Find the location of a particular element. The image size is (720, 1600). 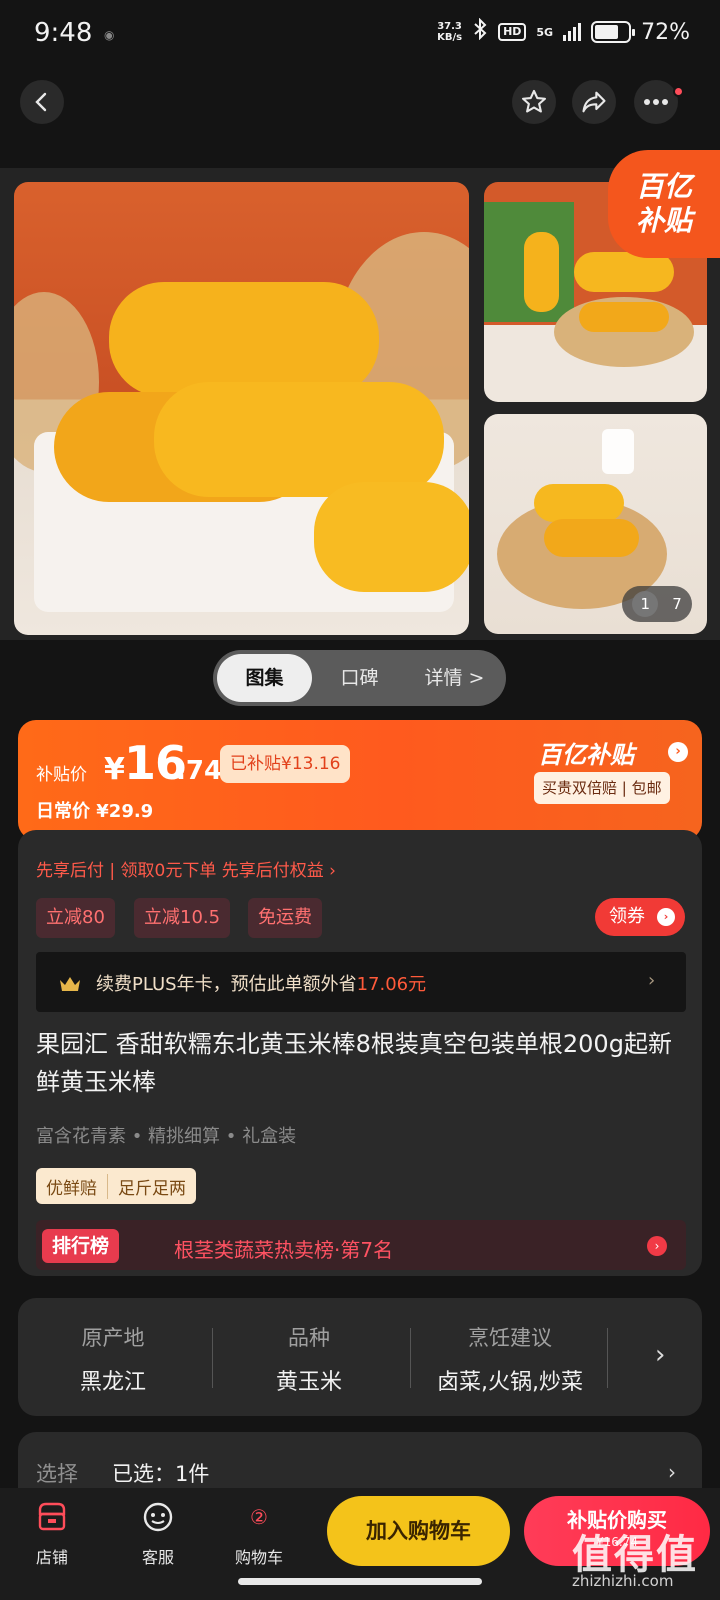

image-page-indicator: 1 7 is located at coordinates (657, 604).